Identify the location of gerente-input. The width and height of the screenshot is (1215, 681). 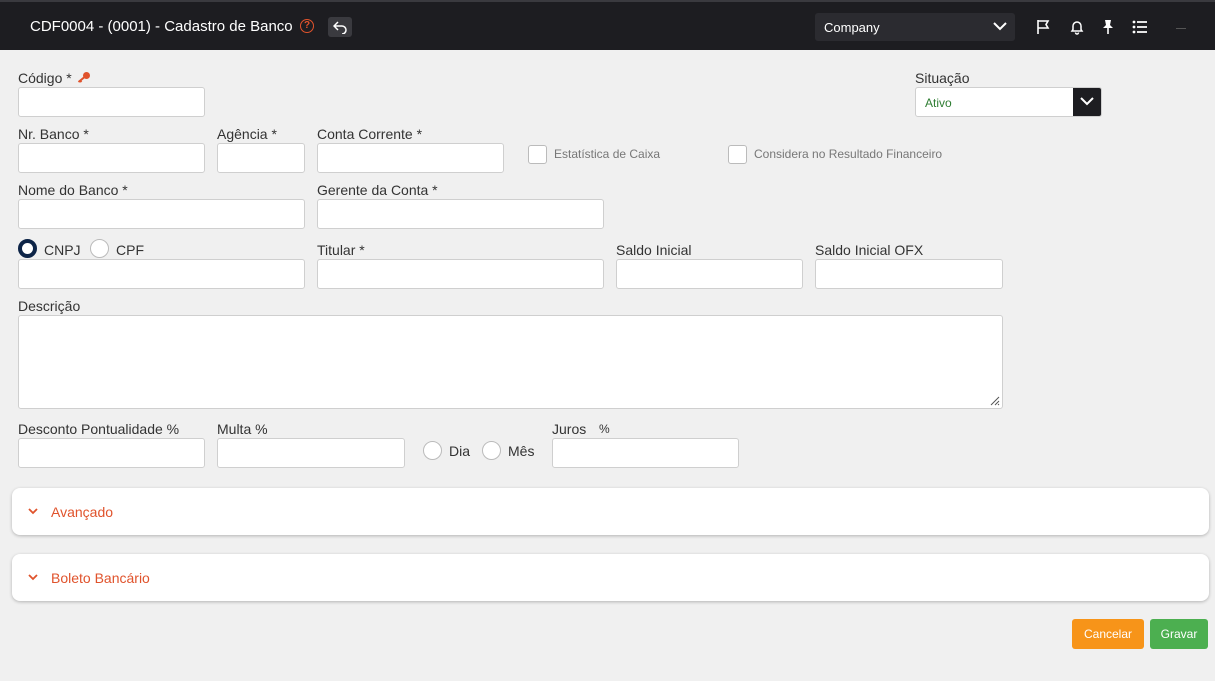
(460, 214).